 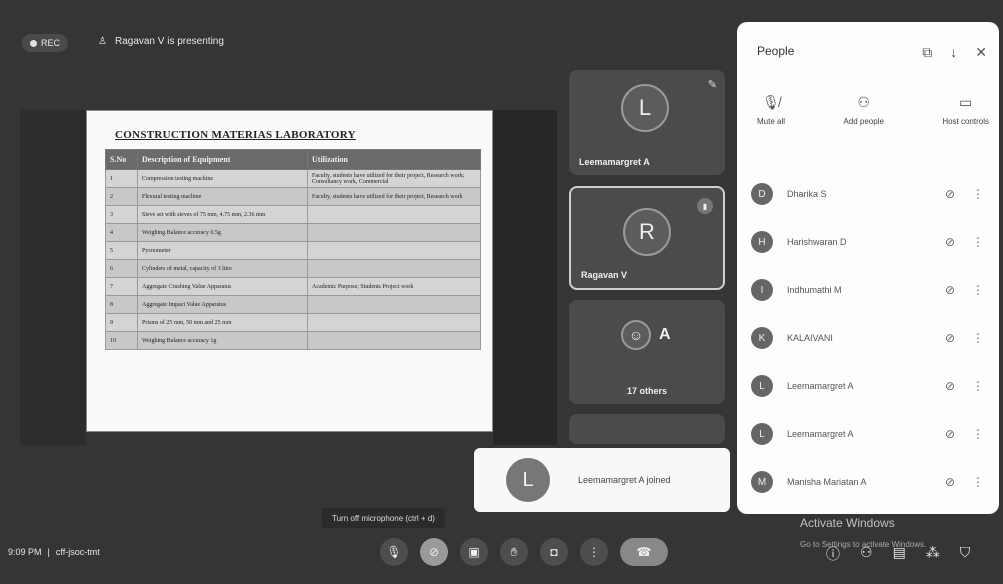 I want to click on presenting-indicator: ♙ Ragavan V is presenting, so click(x=161, y=41).